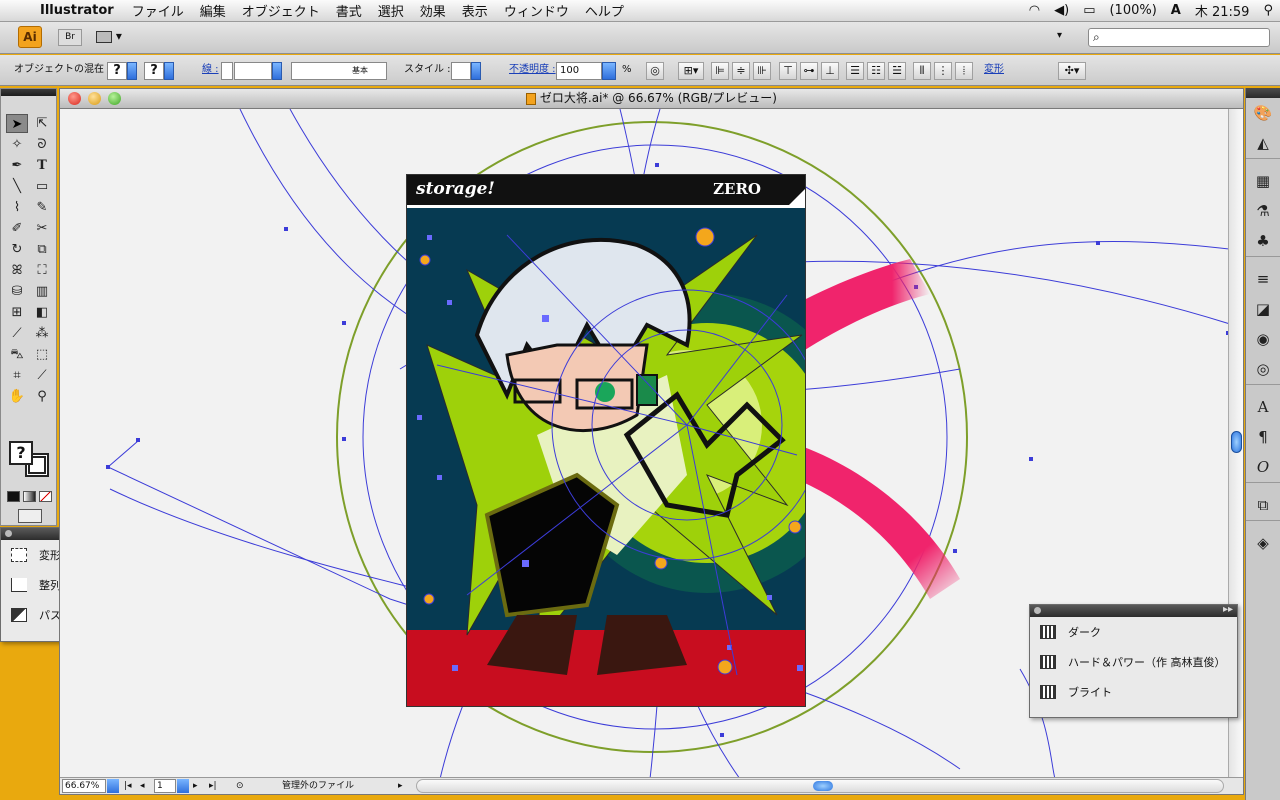 This screenshot has height=800, width=1280. What do you see at coordinates (154, 71) in the screenshot?
I see `stroke-swatch: ?` at bounding box center [154, 71].